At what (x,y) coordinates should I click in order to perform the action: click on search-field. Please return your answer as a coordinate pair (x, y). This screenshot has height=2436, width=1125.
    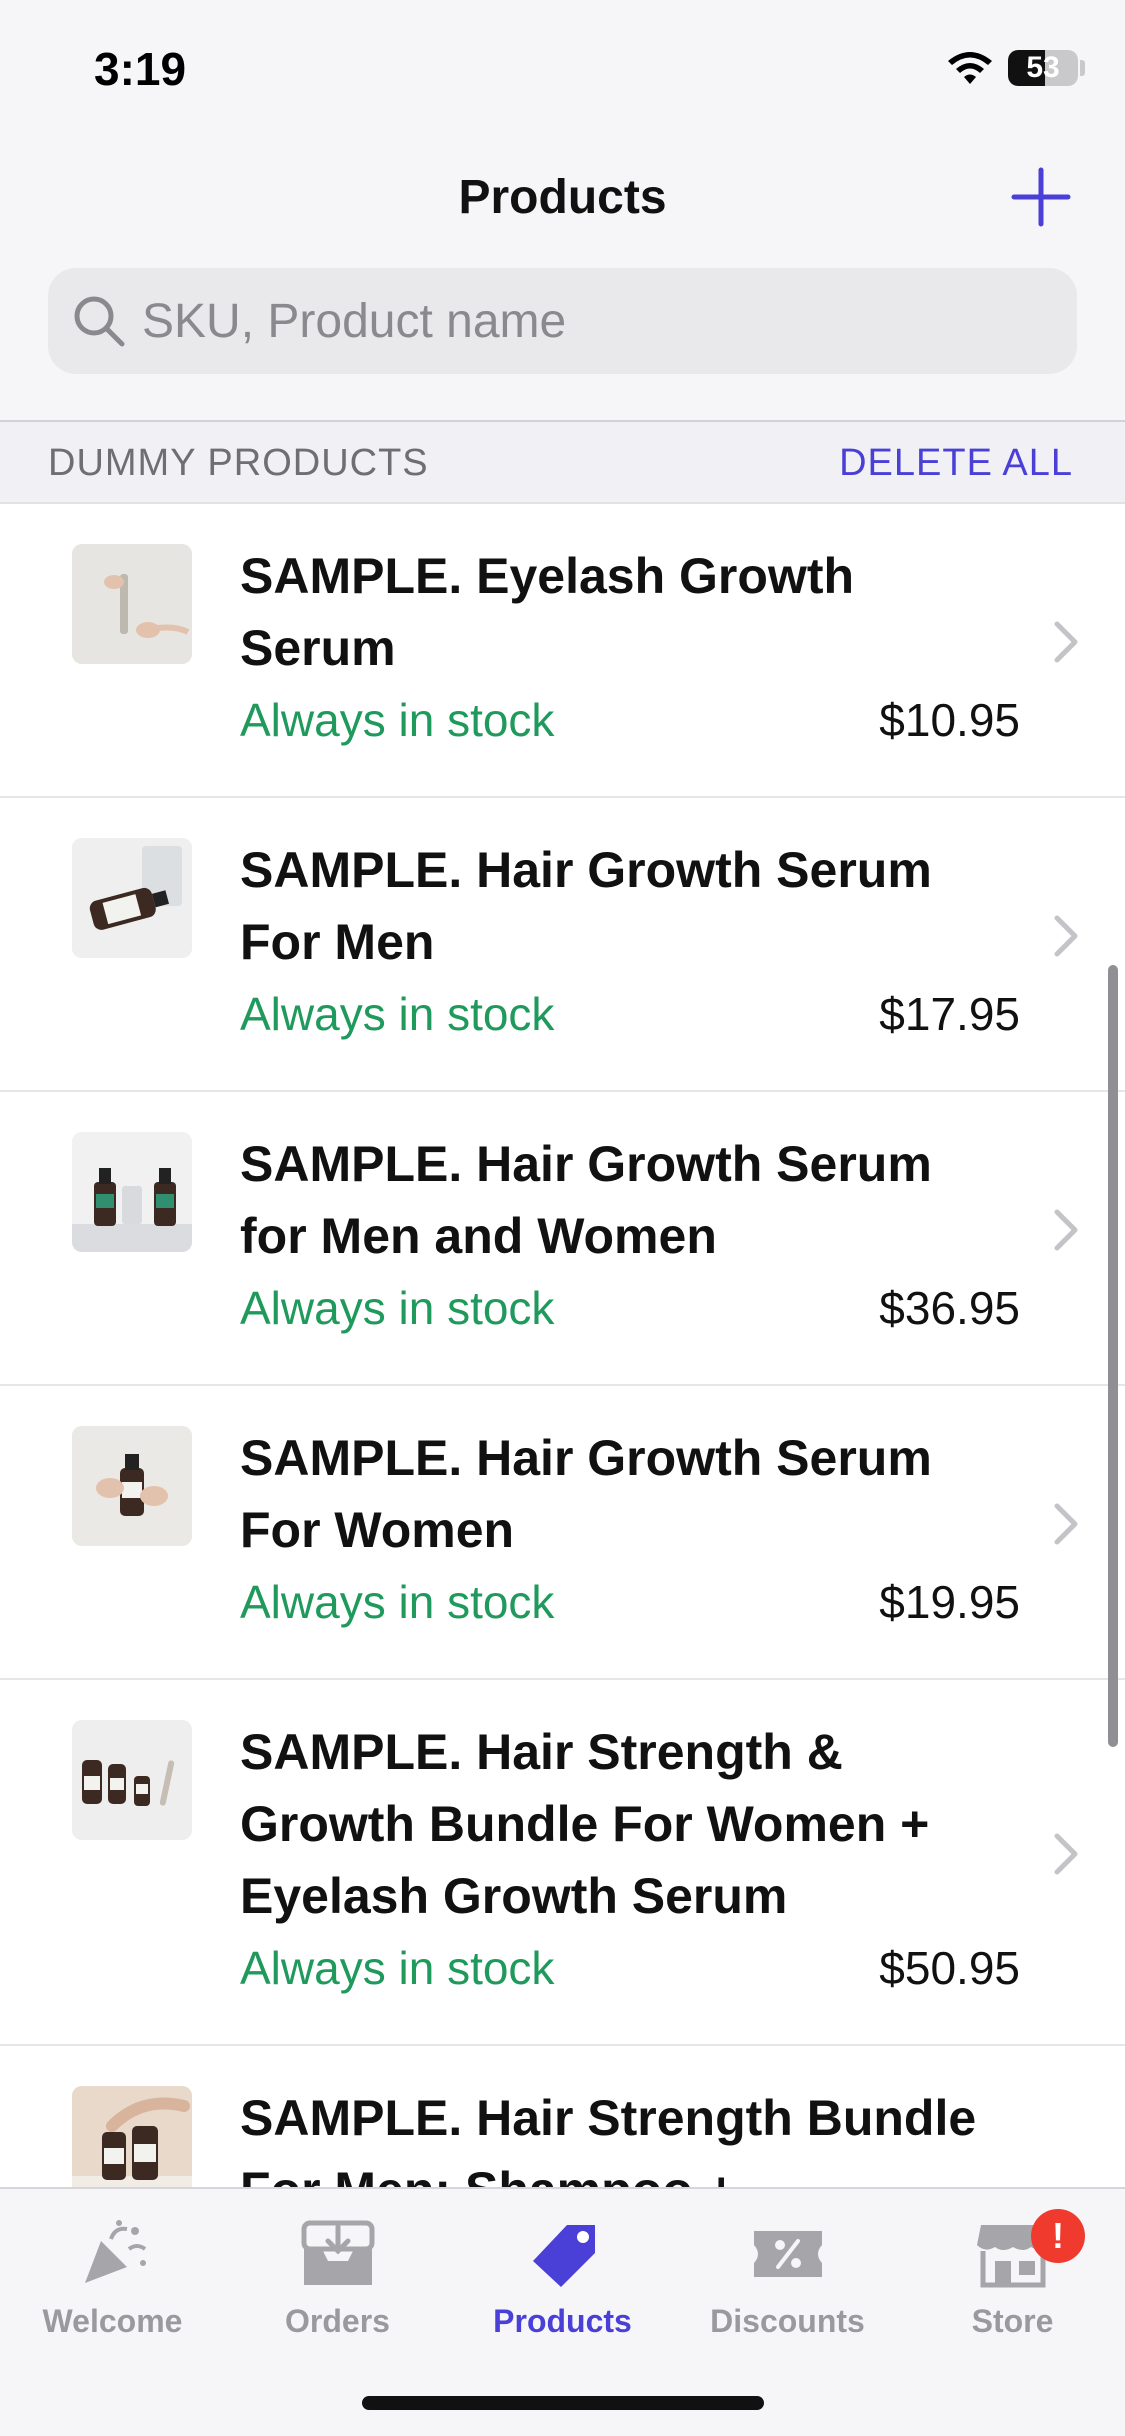
    Looking at the image, I should click on (562, 321).